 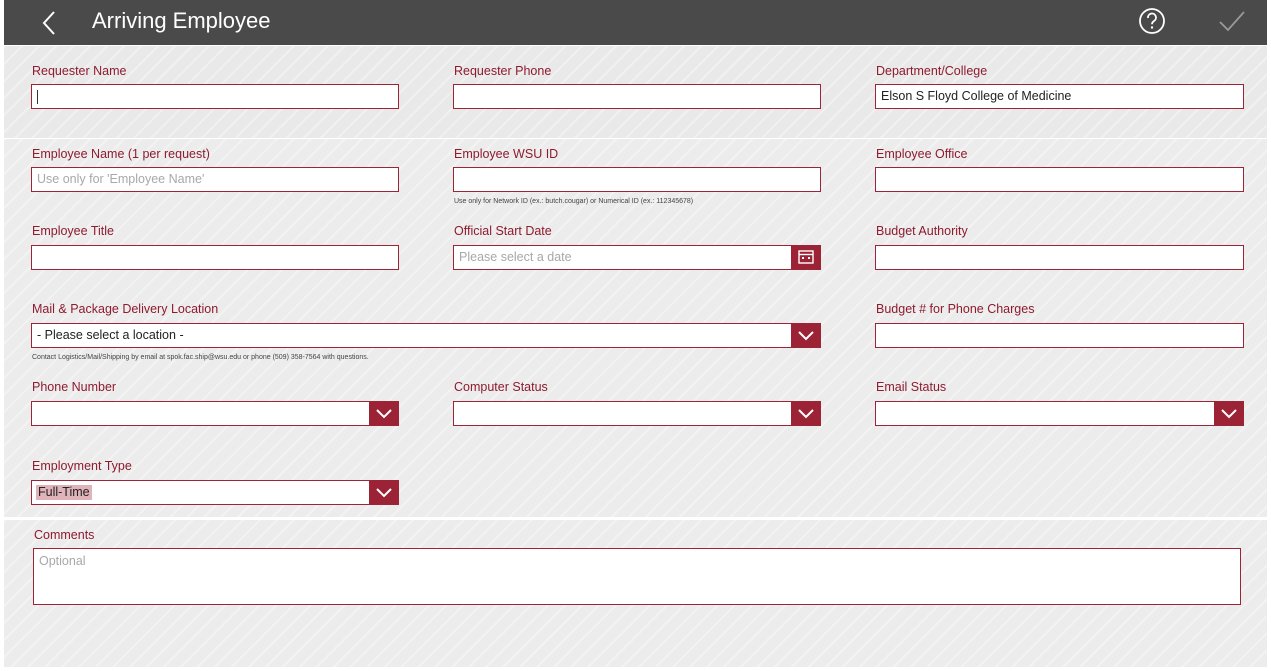 What do you see at coordinates (1059, 257) in the screenshot?
I see `budget-authority-input` at bounding box center [1059, 257].